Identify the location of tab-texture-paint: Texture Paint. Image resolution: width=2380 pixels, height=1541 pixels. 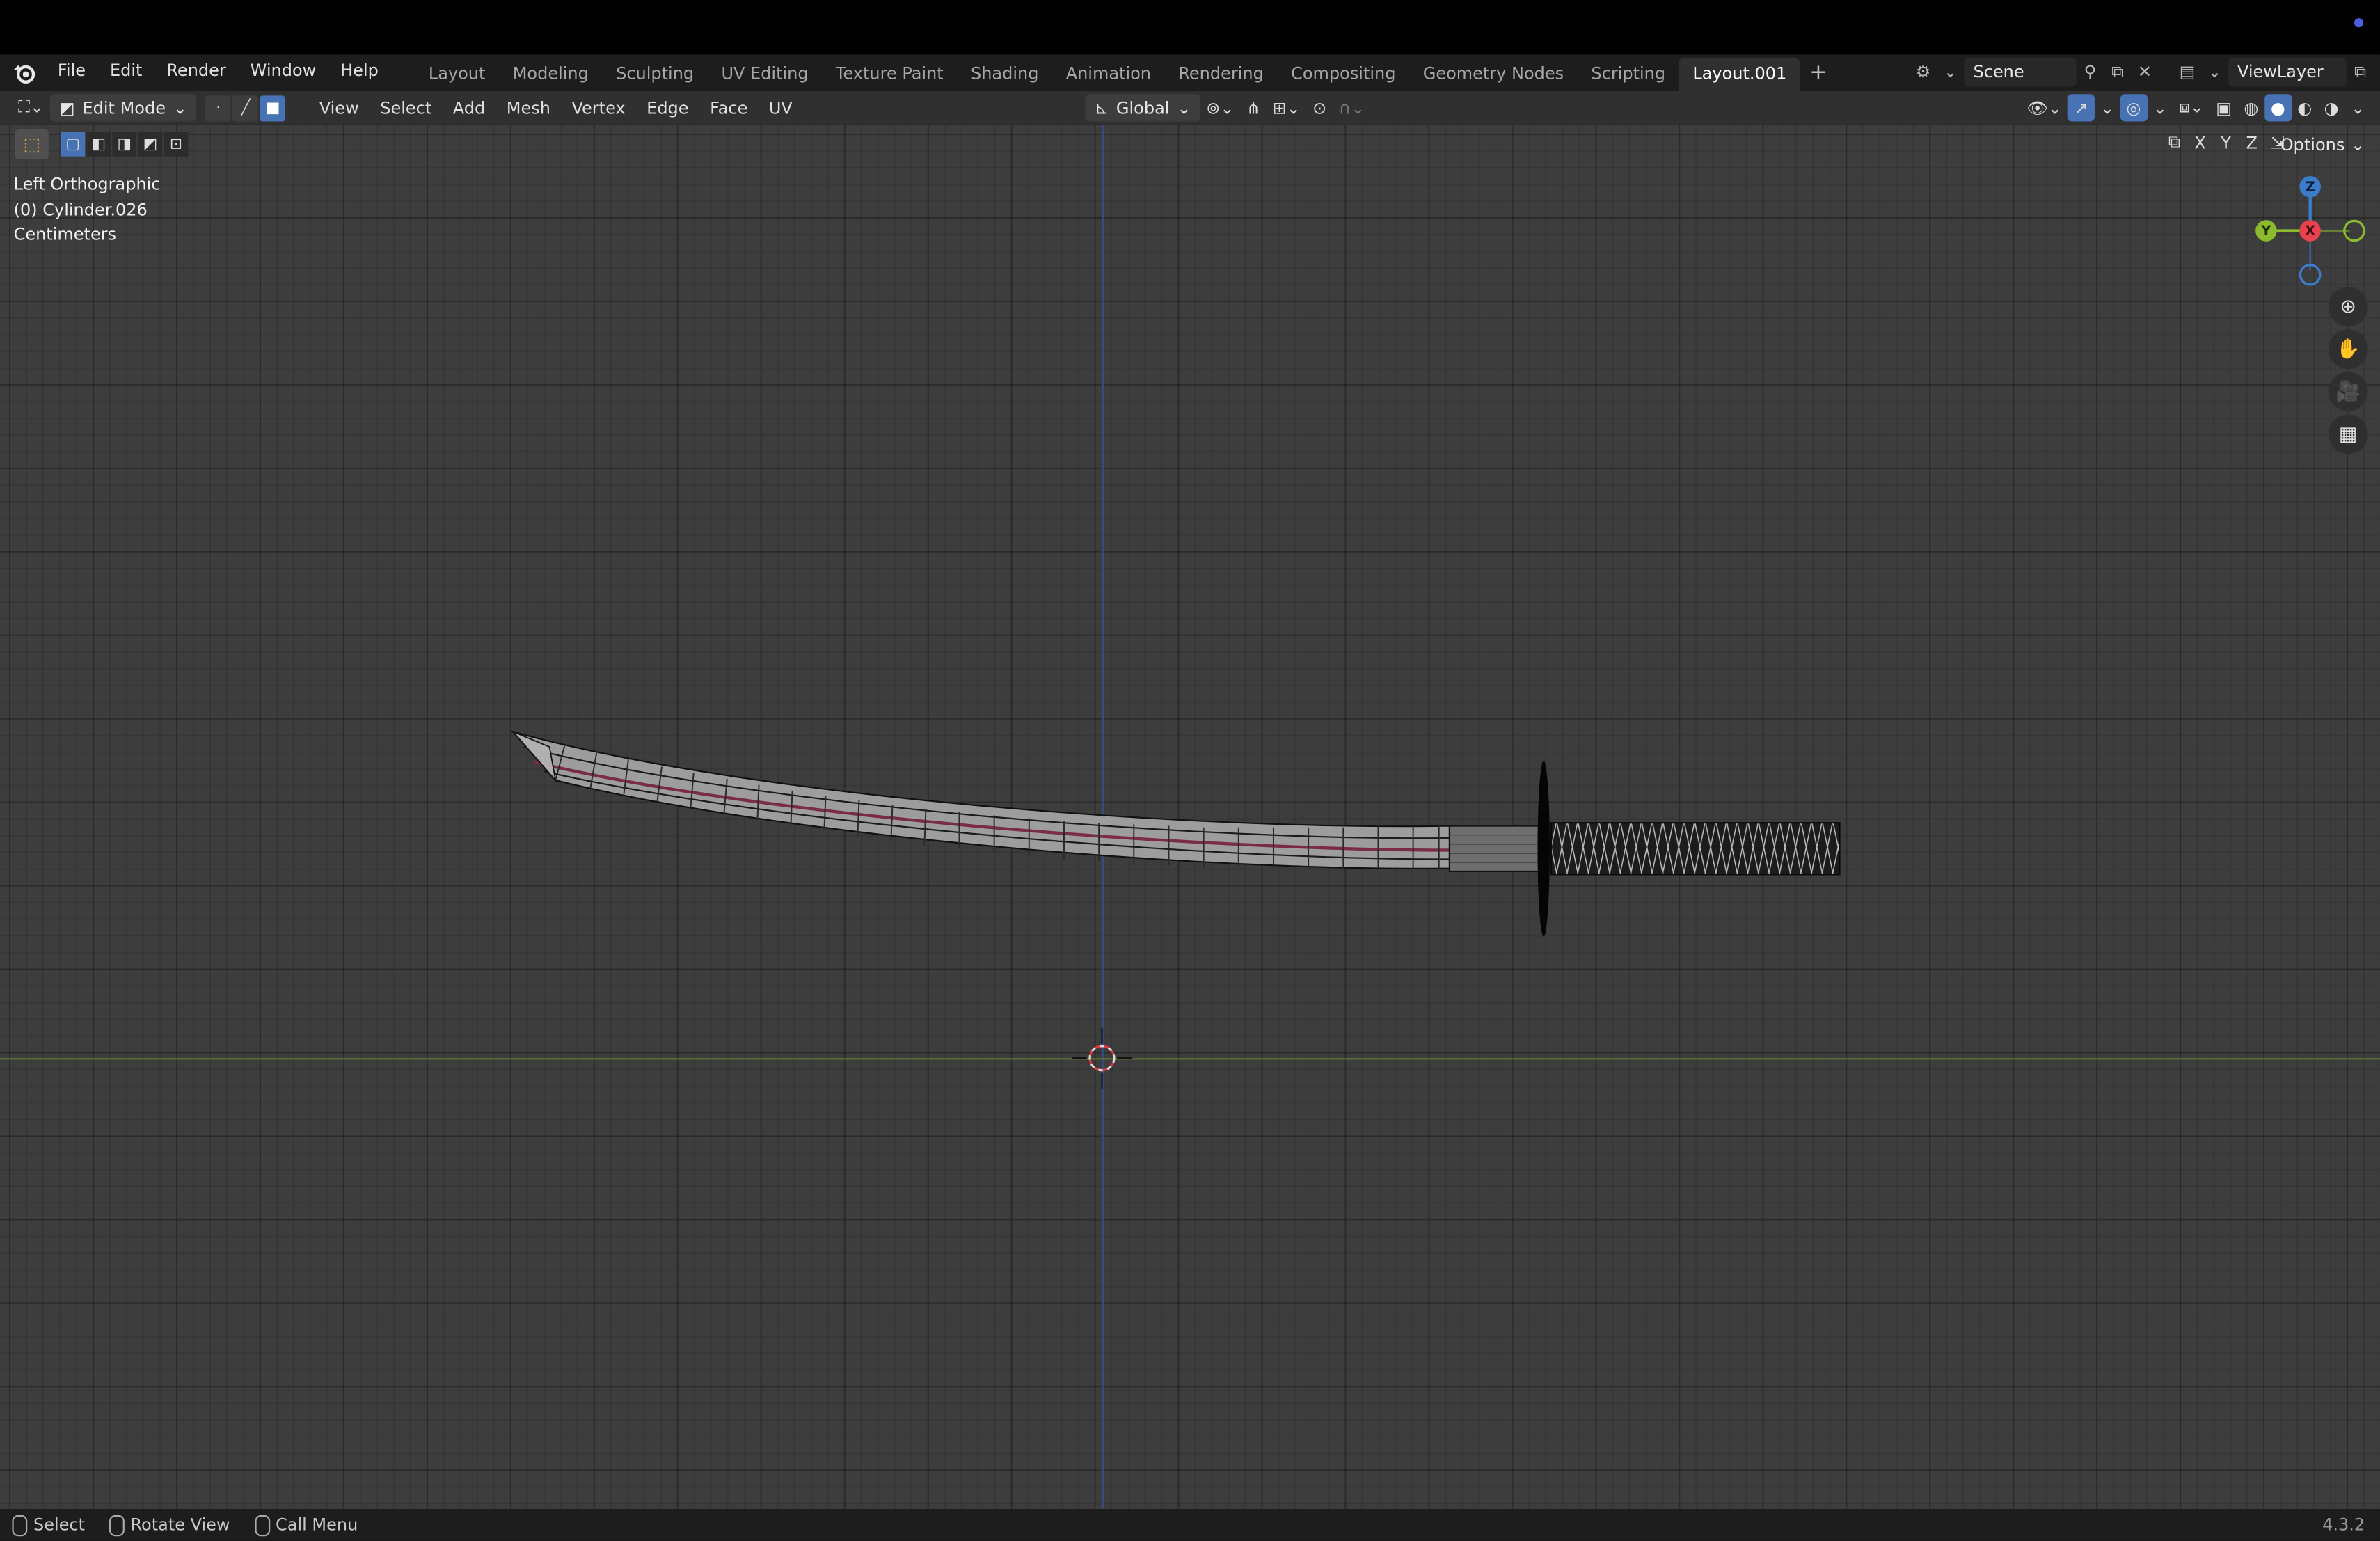
(889, 74).